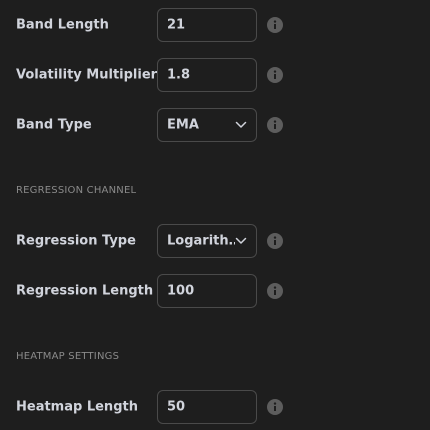 The height and width of the screenshot is (430, 430). Describe the element at coordinates (176, 407) in the screenshot. I see `heatmap-length-value: 50` at that location.